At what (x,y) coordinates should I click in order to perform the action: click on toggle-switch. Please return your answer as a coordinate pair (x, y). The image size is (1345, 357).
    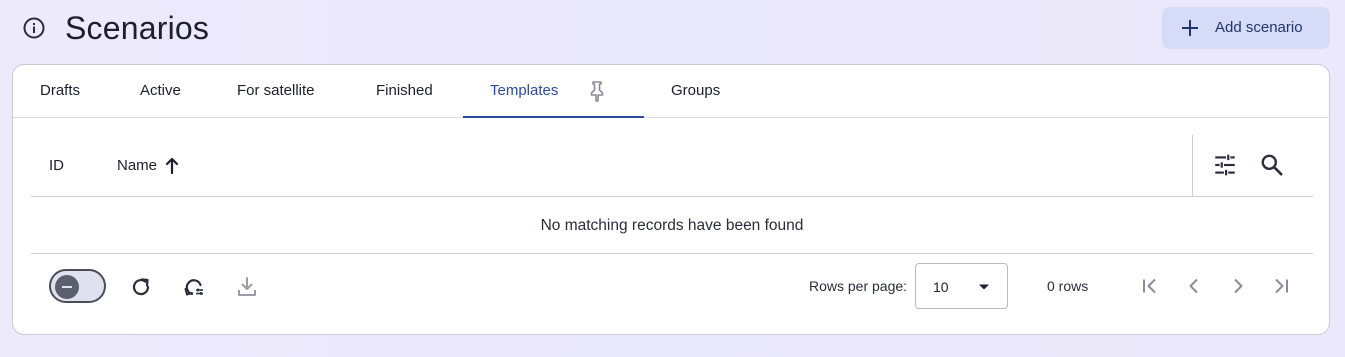
    Looking at the image, I should click on (77, 286).